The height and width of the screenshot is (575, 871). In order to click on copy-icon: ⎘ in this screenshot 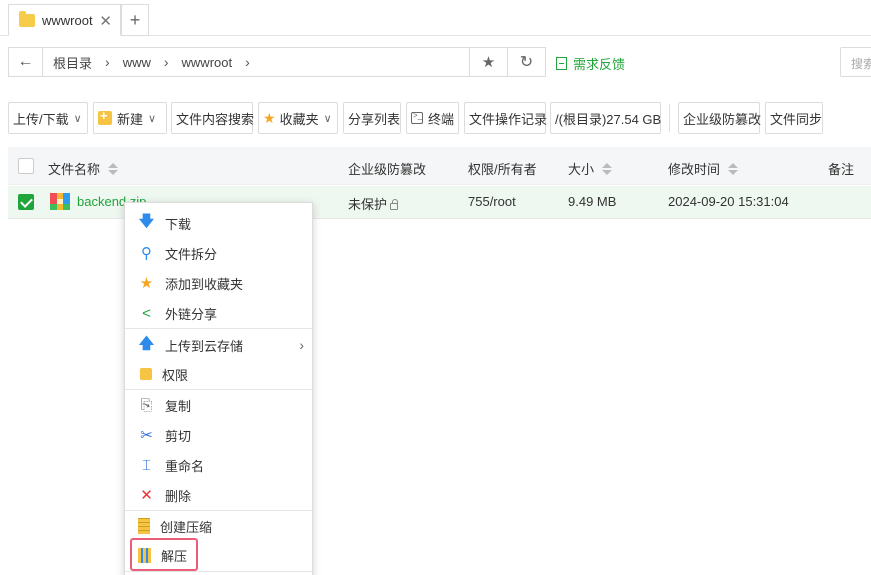, I will do `click(146, 405)`.